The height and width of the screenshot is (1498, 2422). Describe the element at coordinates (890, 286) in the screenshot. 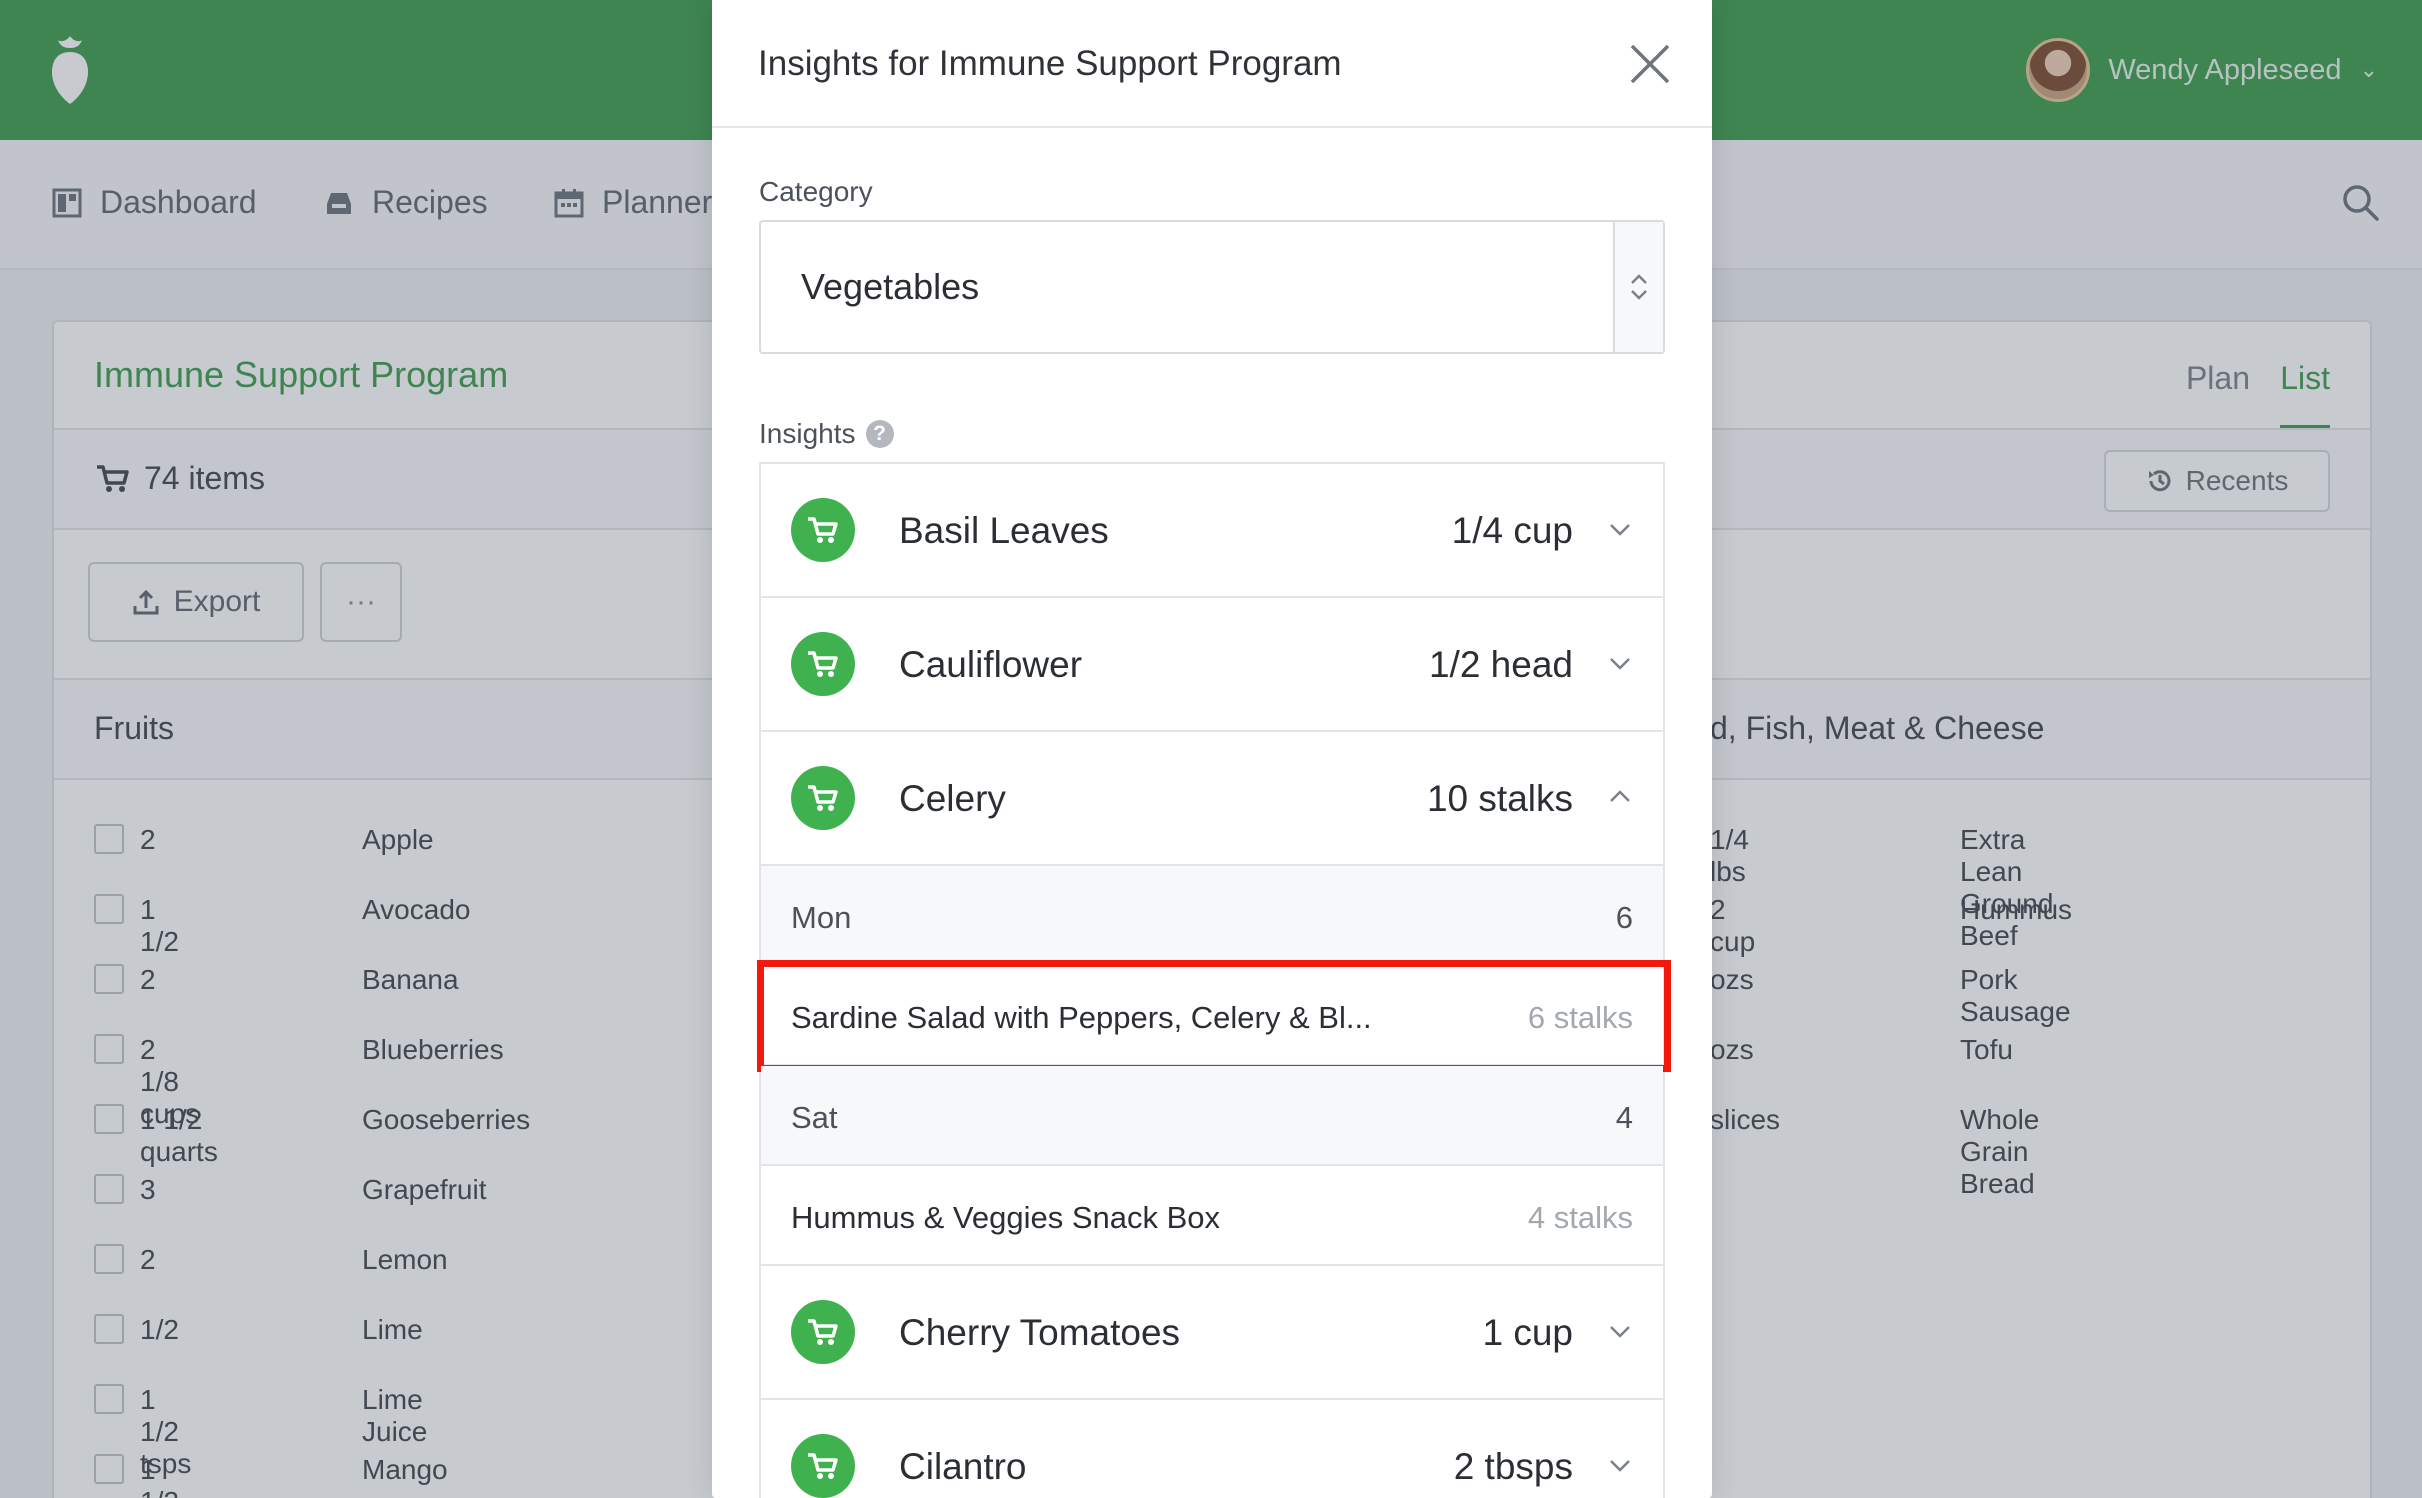

I see `category-value: Vegetables` at that location.